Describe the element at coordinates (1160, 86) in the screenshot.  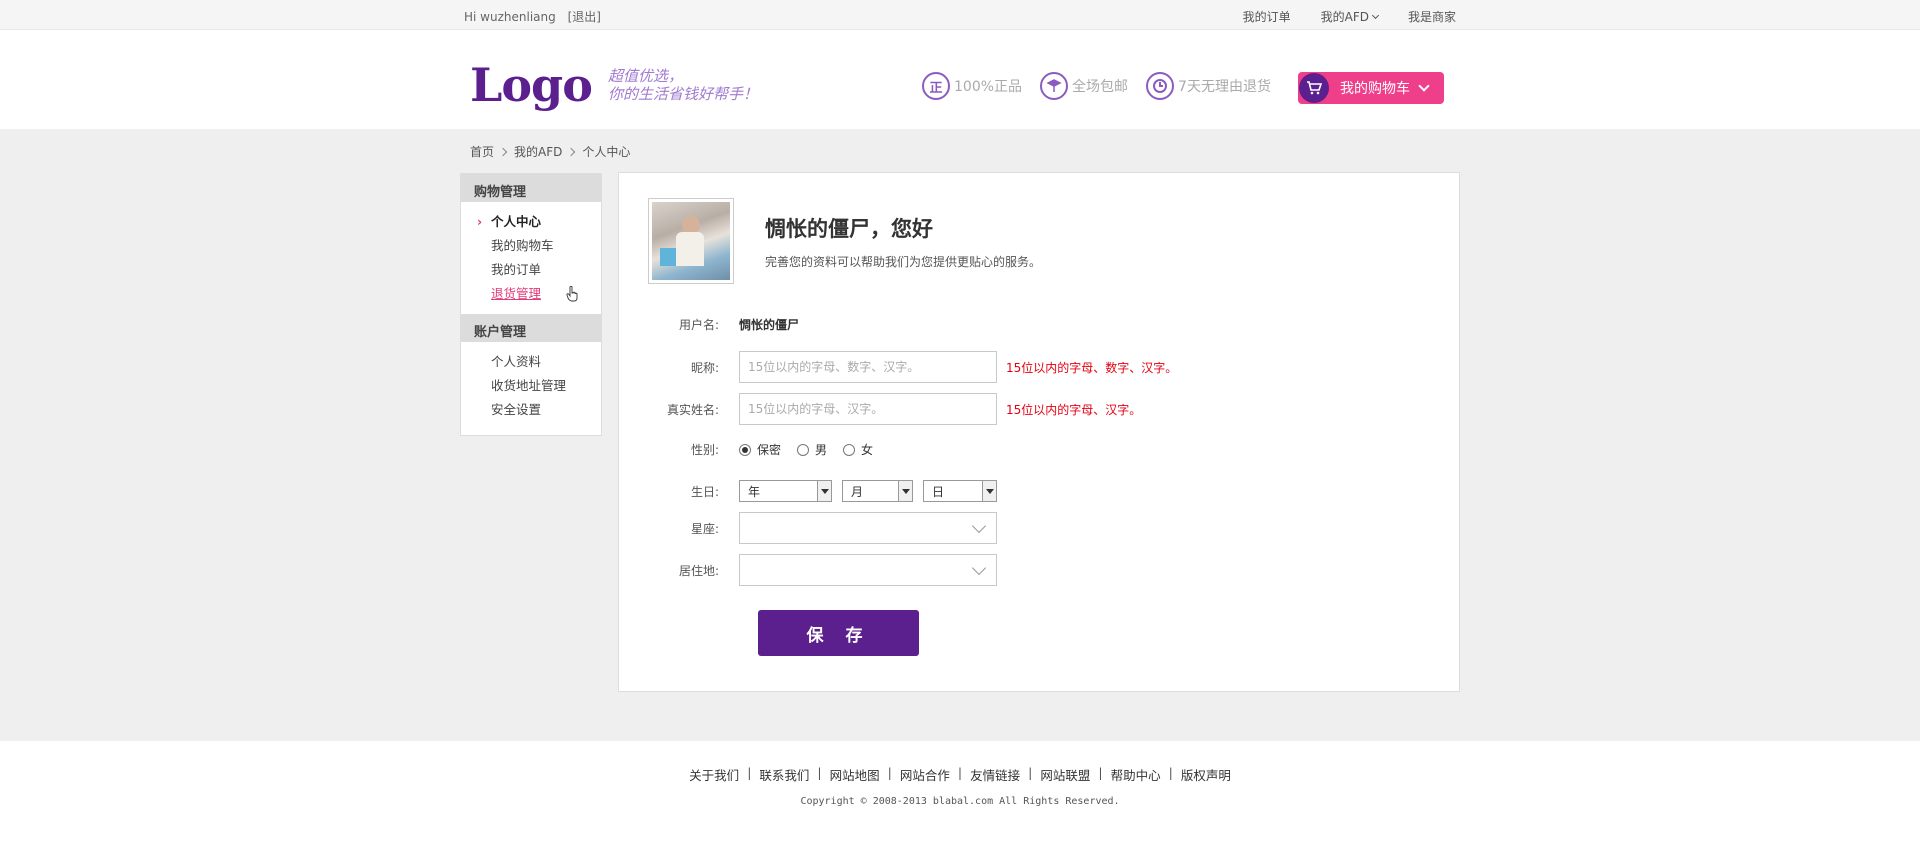
I see `clock-icon` at that location.